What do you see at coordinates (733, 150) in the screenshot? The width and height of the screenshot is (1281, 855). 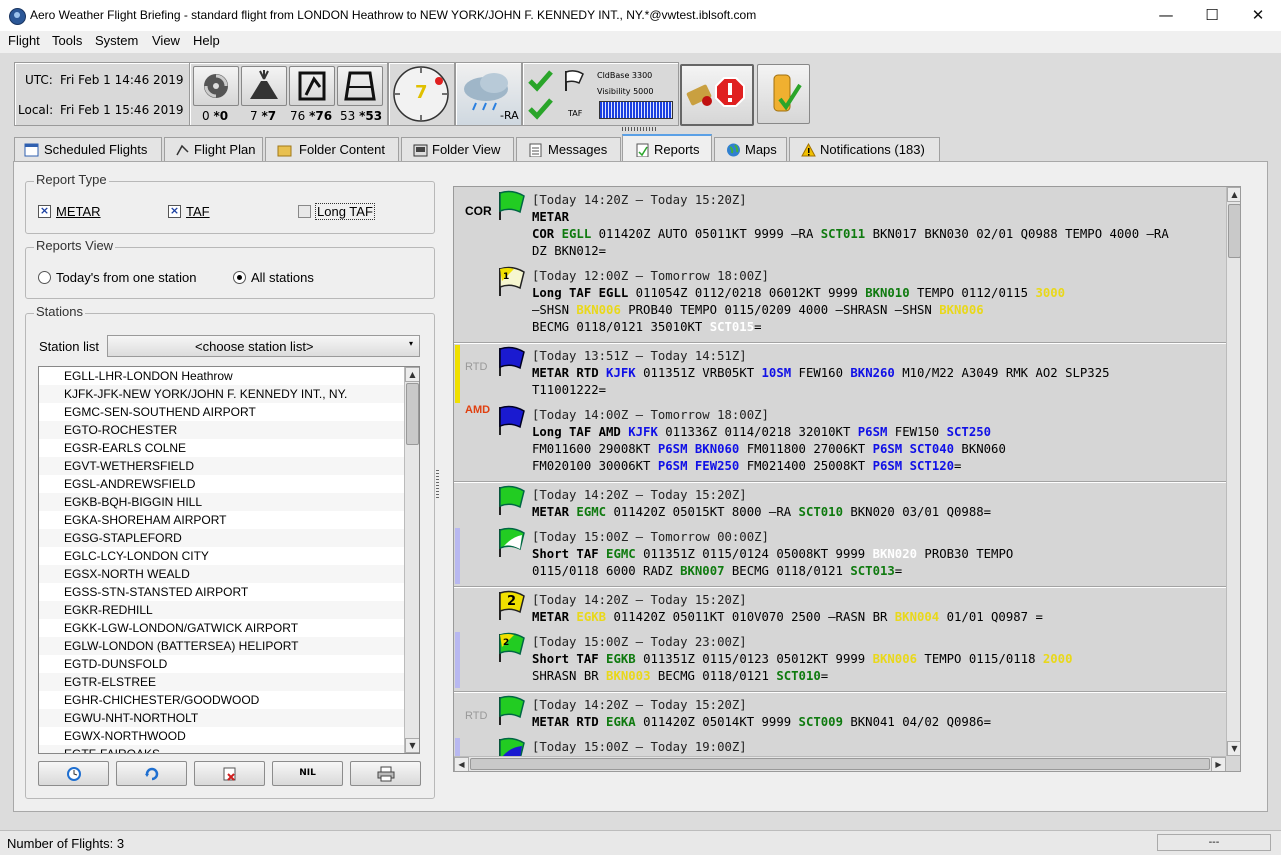 I see `globe-icon` at bounding box center [733, 150].